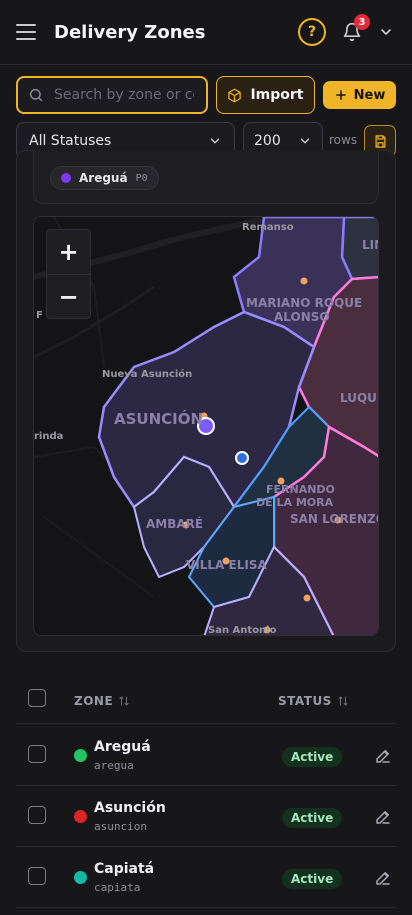 The width and height of the screenshot is (412, 915). I want to click on map-label-asuncion: ASUNCIÓN, so click(158, 418).